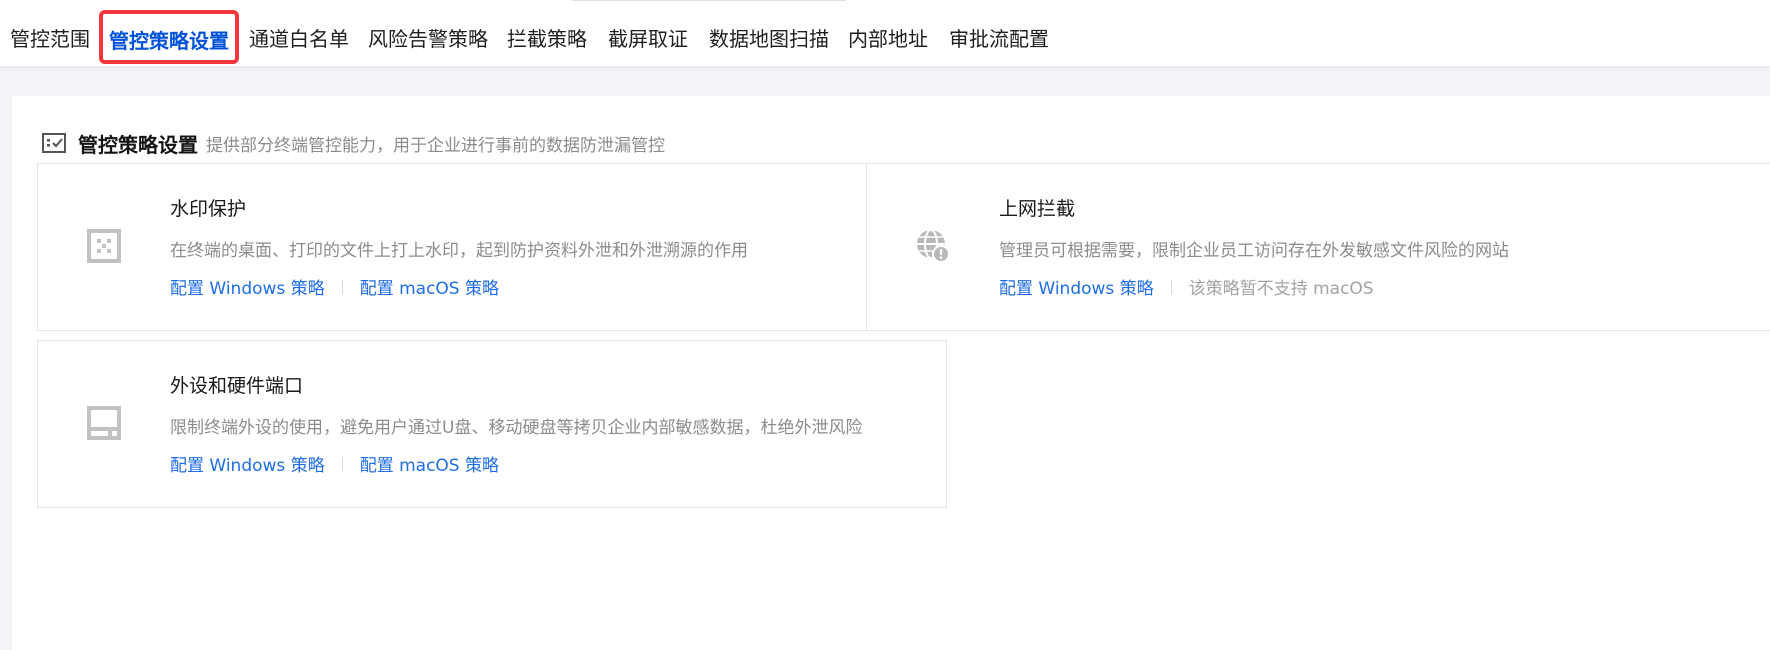 This screenshot has height=650, width=1770. What do you see at coordinates (769, 39) in the screenshot?
I see `tab-data-map-scan: 数据地图扫描` at bounding box center [769, 39].